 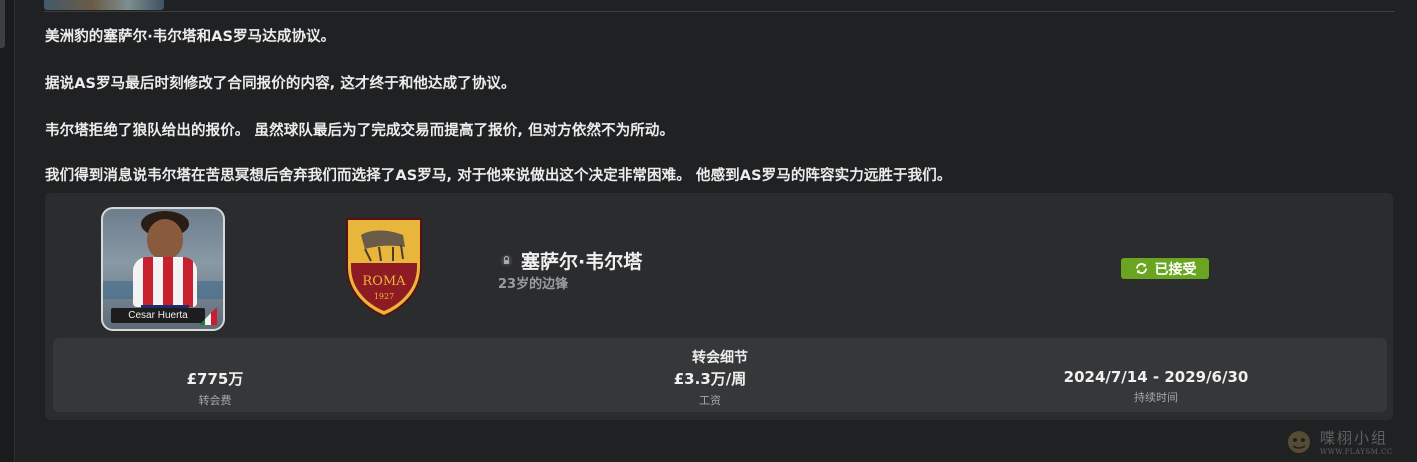 I want to click on lock-icon, so click(x=506, y=260).